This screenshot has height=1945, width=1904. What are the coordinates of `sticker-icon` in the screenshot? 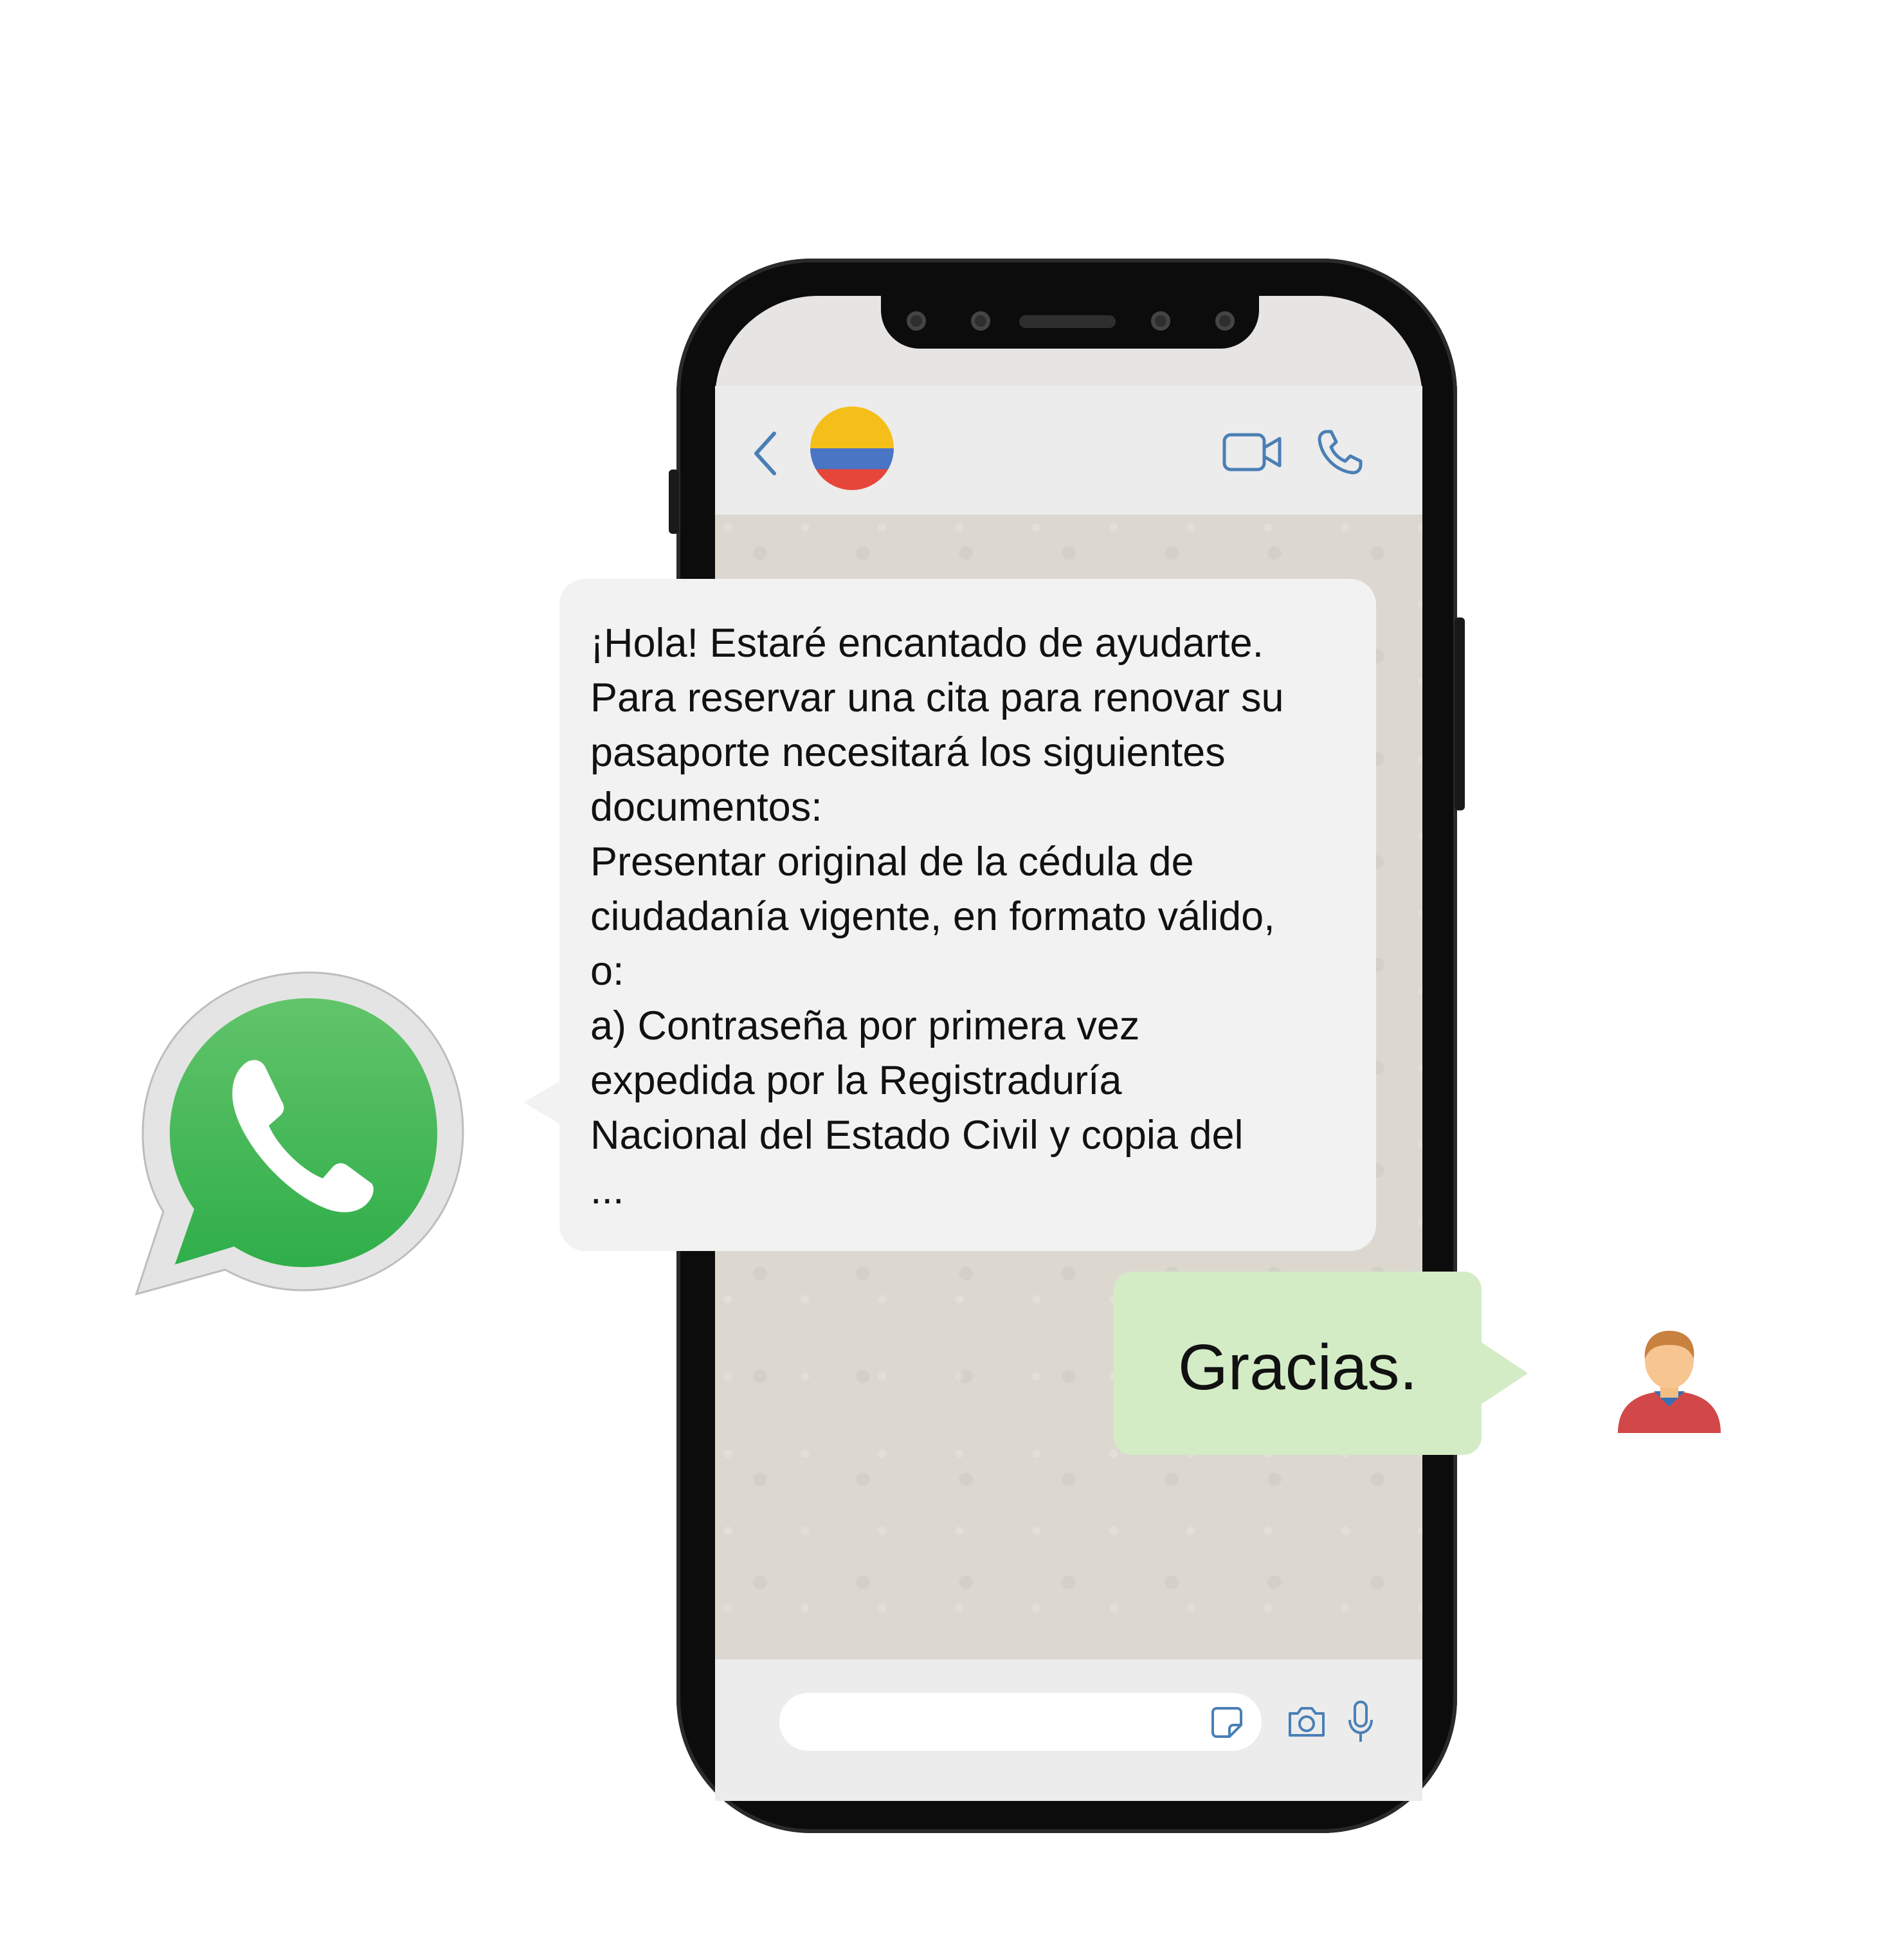 It's located at (1227, 1722).